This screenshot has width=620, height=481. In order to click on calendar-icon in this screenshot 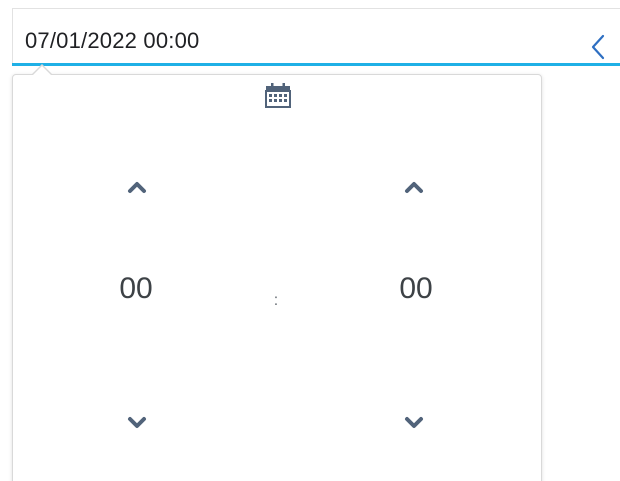, I will do `click(278, 95)`.